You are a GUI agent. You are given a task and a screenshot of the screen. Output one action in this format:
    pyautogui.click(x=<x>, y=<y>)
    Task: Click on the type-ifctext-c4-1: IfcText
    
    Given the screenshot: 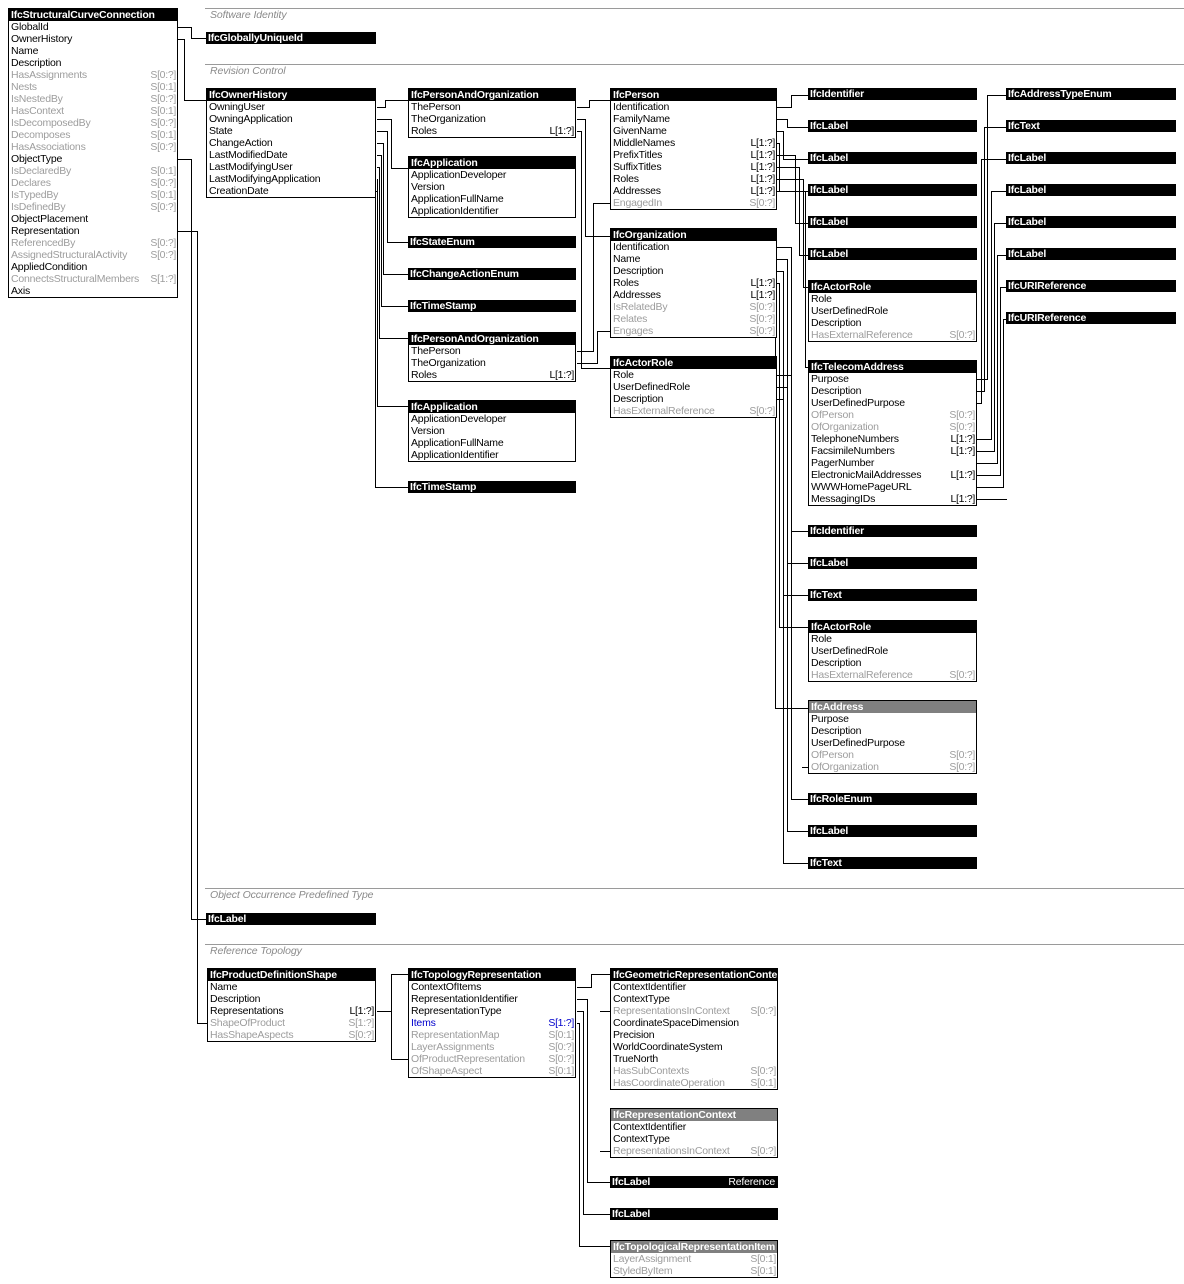 What is the action you would take?
    pyautogui.click(x=1091, y=126)
    